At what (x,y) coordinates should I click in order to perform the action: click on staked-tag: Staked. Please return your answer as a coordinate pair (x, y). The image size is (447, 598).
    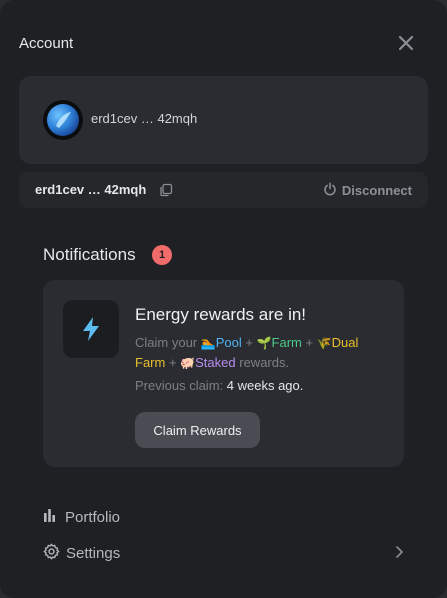
    Looking at the image, I should click on (215, 362).